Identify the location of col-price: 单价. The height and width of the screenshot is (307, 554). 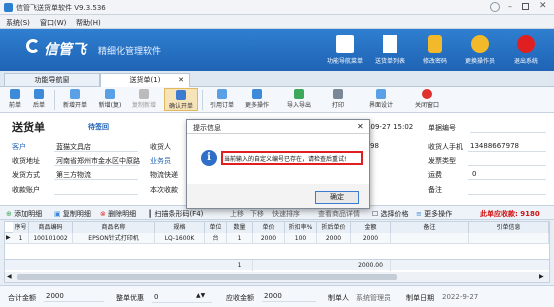
(269, 227).